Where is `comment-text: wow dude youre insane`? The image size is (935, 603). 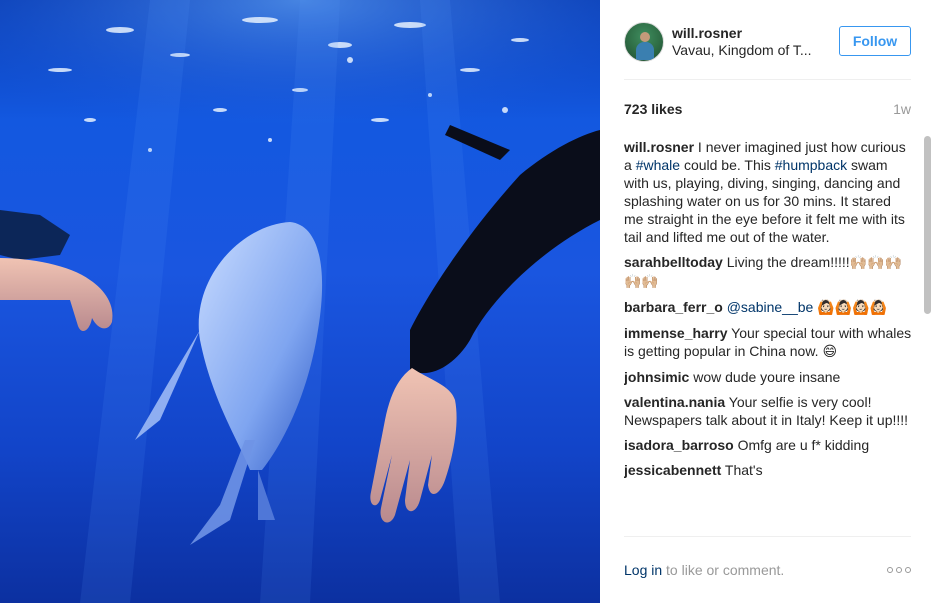 comment-text: wow dude youre insane is located at coordinates (767, 377).